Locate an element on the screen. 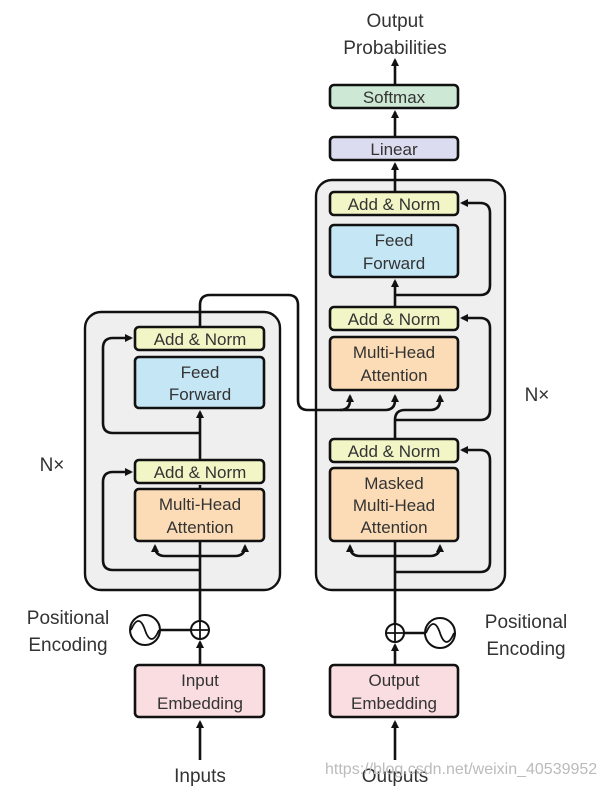  label: Masked is located at coordinates (394, 483).